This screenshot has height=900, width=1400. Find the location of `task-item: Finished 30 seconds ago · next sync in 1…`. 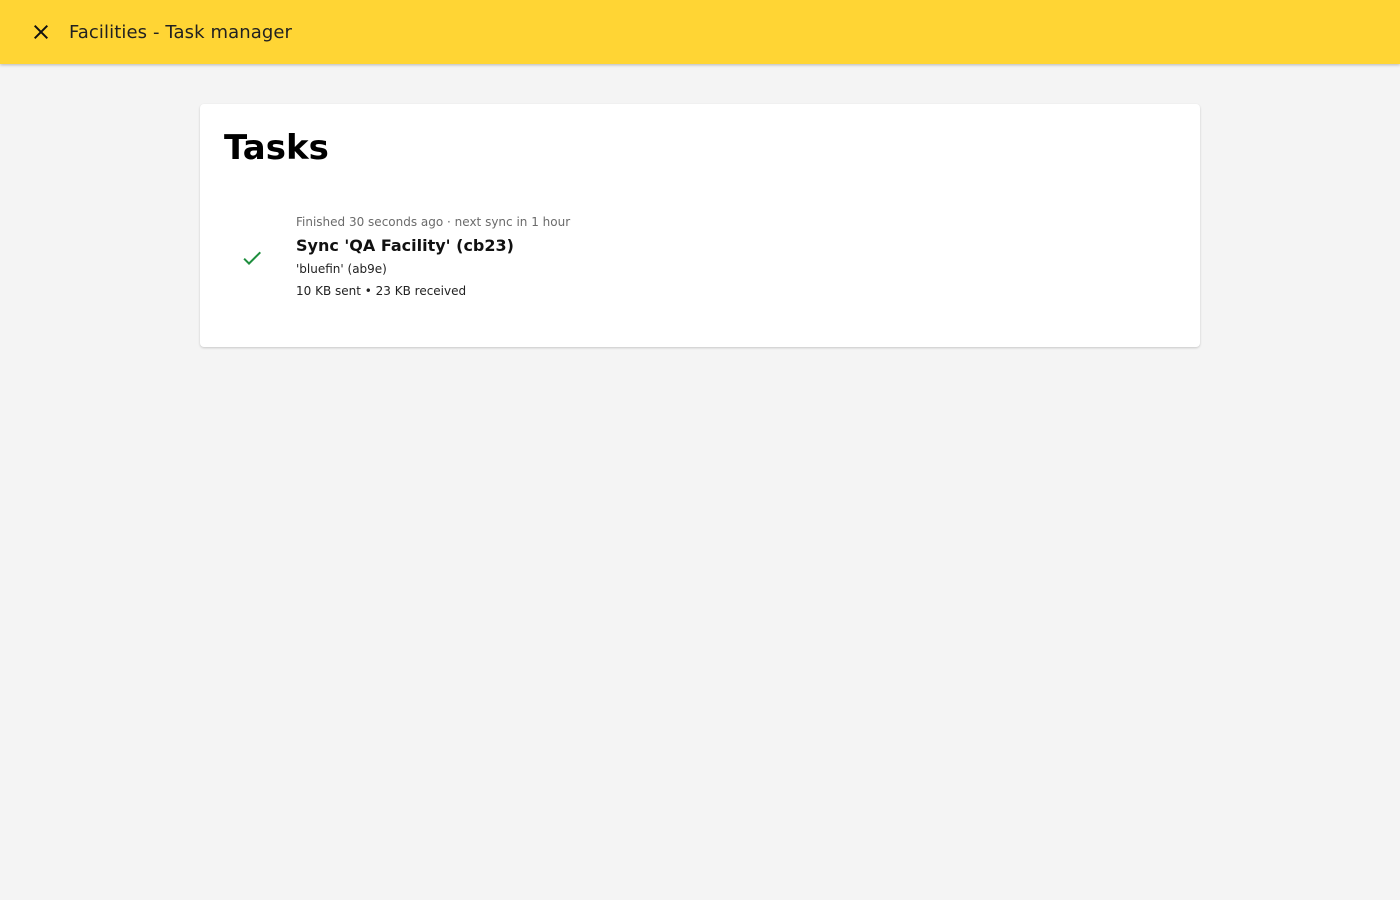

task-item: Finished 30 seconds ago · next sync in 1… is located at coordinates (700, 260).